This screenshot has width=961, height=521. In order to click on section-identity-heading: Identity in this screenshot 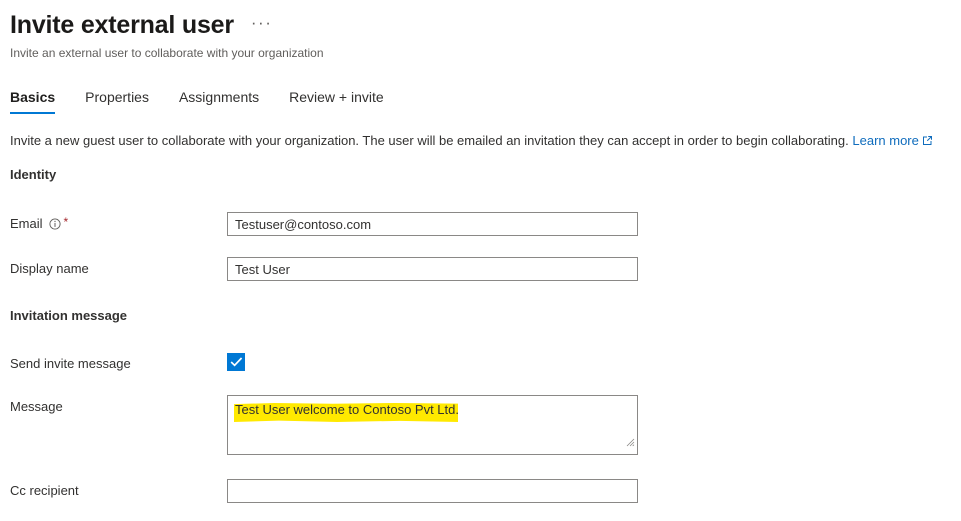, I will do `click(33, 174)`.